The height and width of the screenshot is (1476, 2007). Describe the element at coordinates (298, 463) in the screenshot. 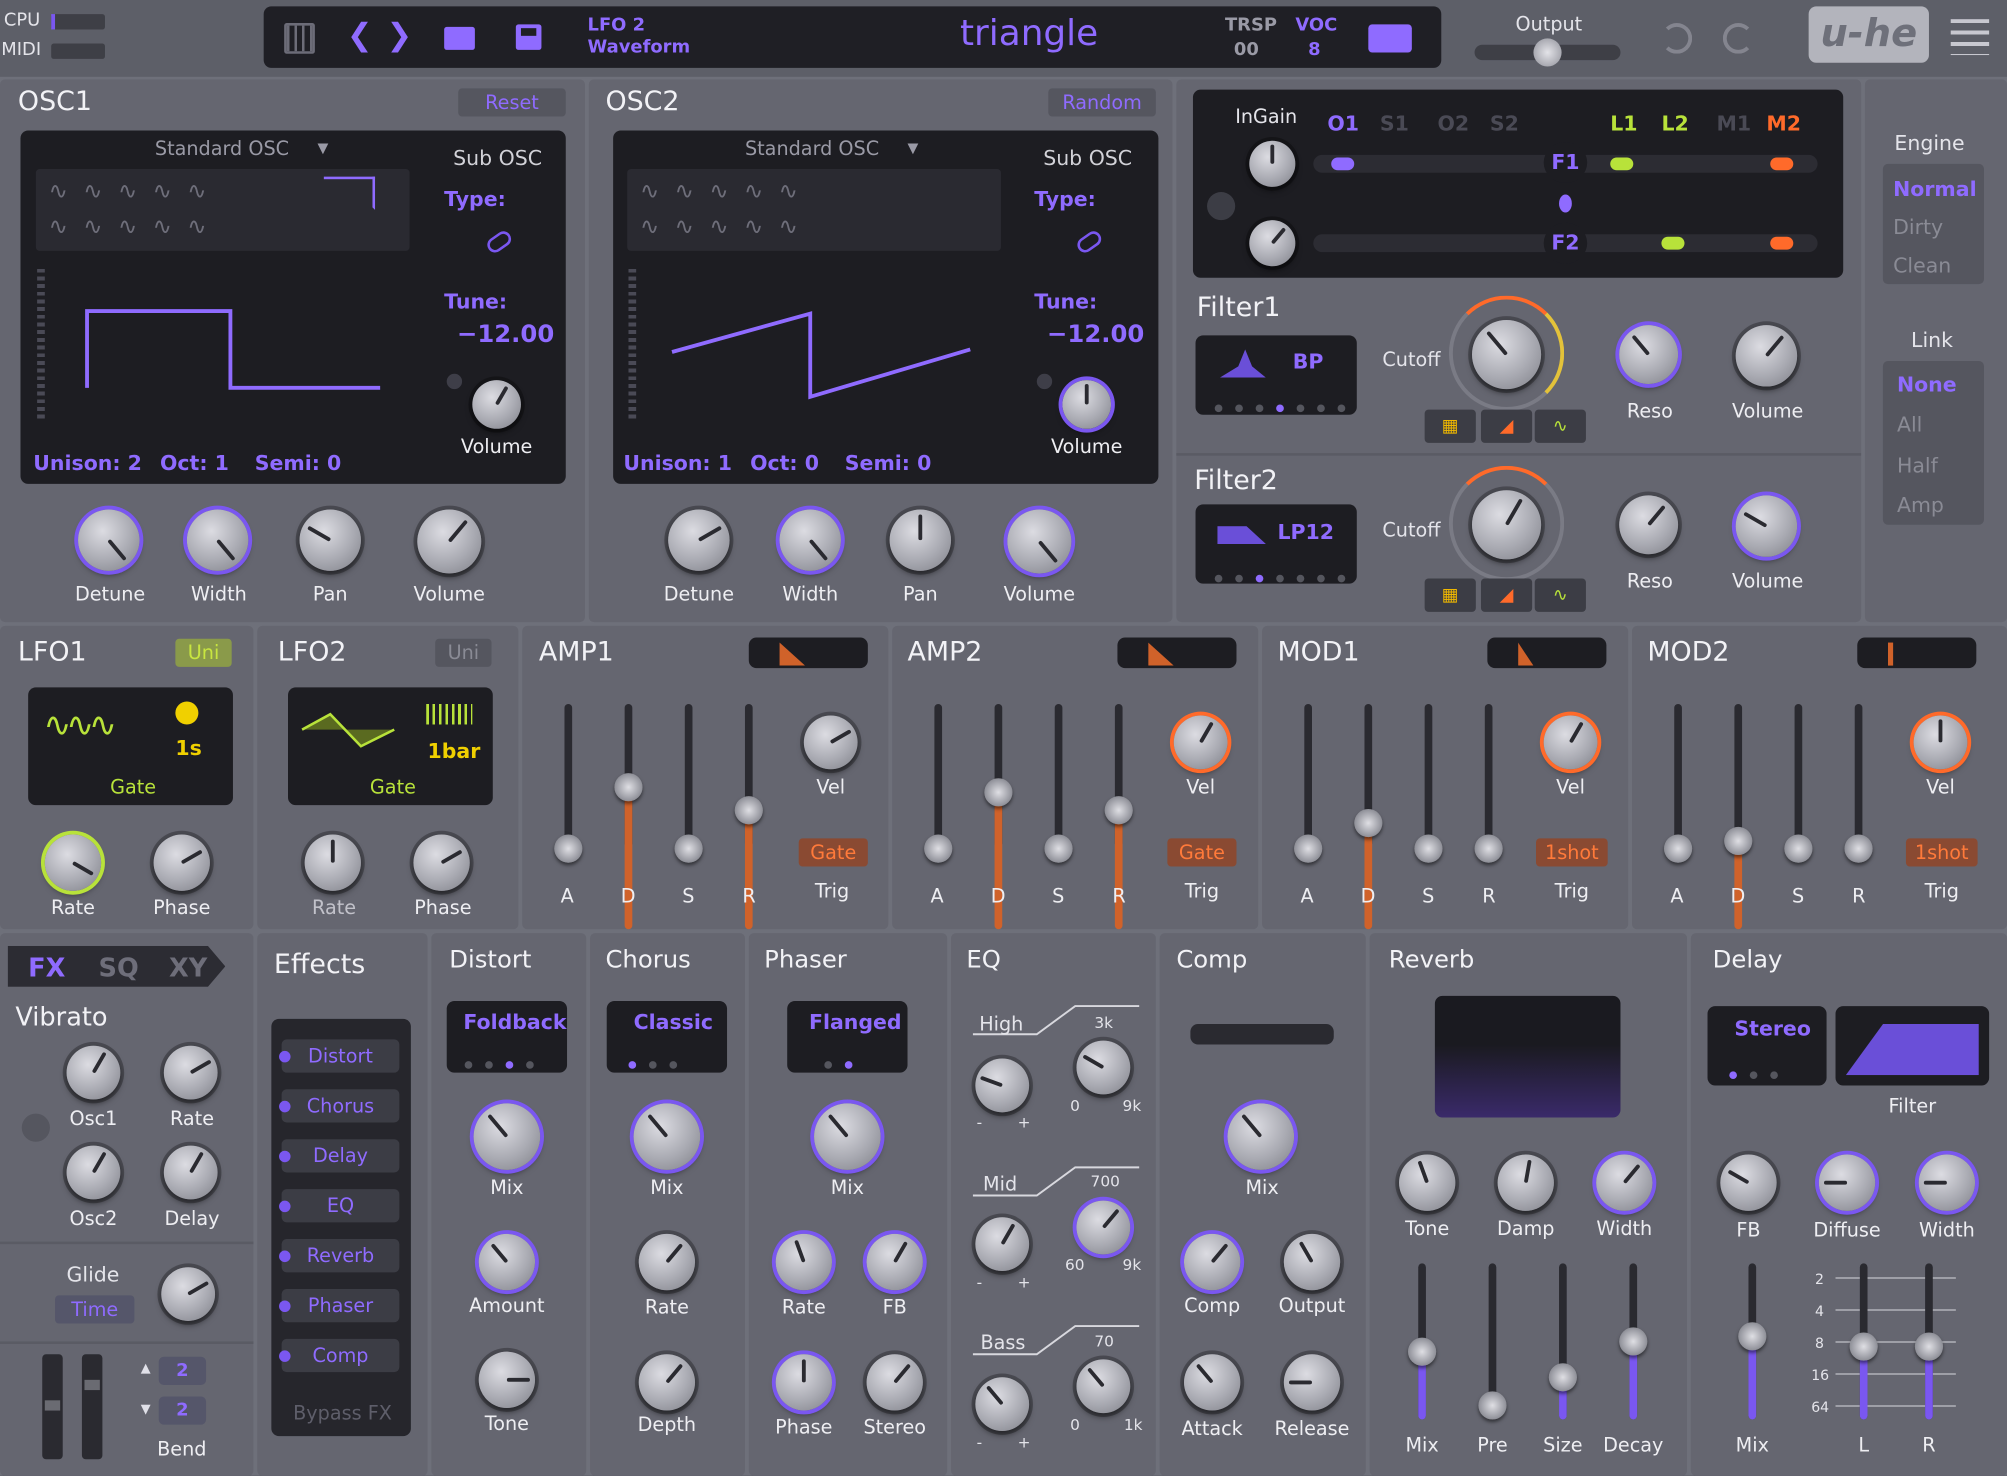

I see `osc1-semi: Semi: 0` at that location.